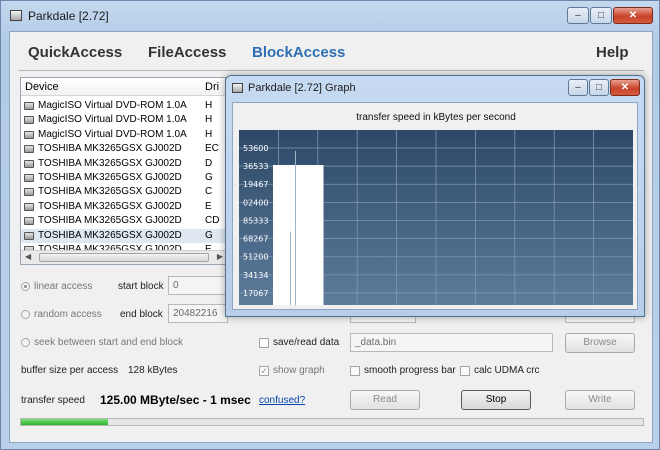 The image size is (660, 450). I want to click on calc-udma-checkbox, so click(465, 371).